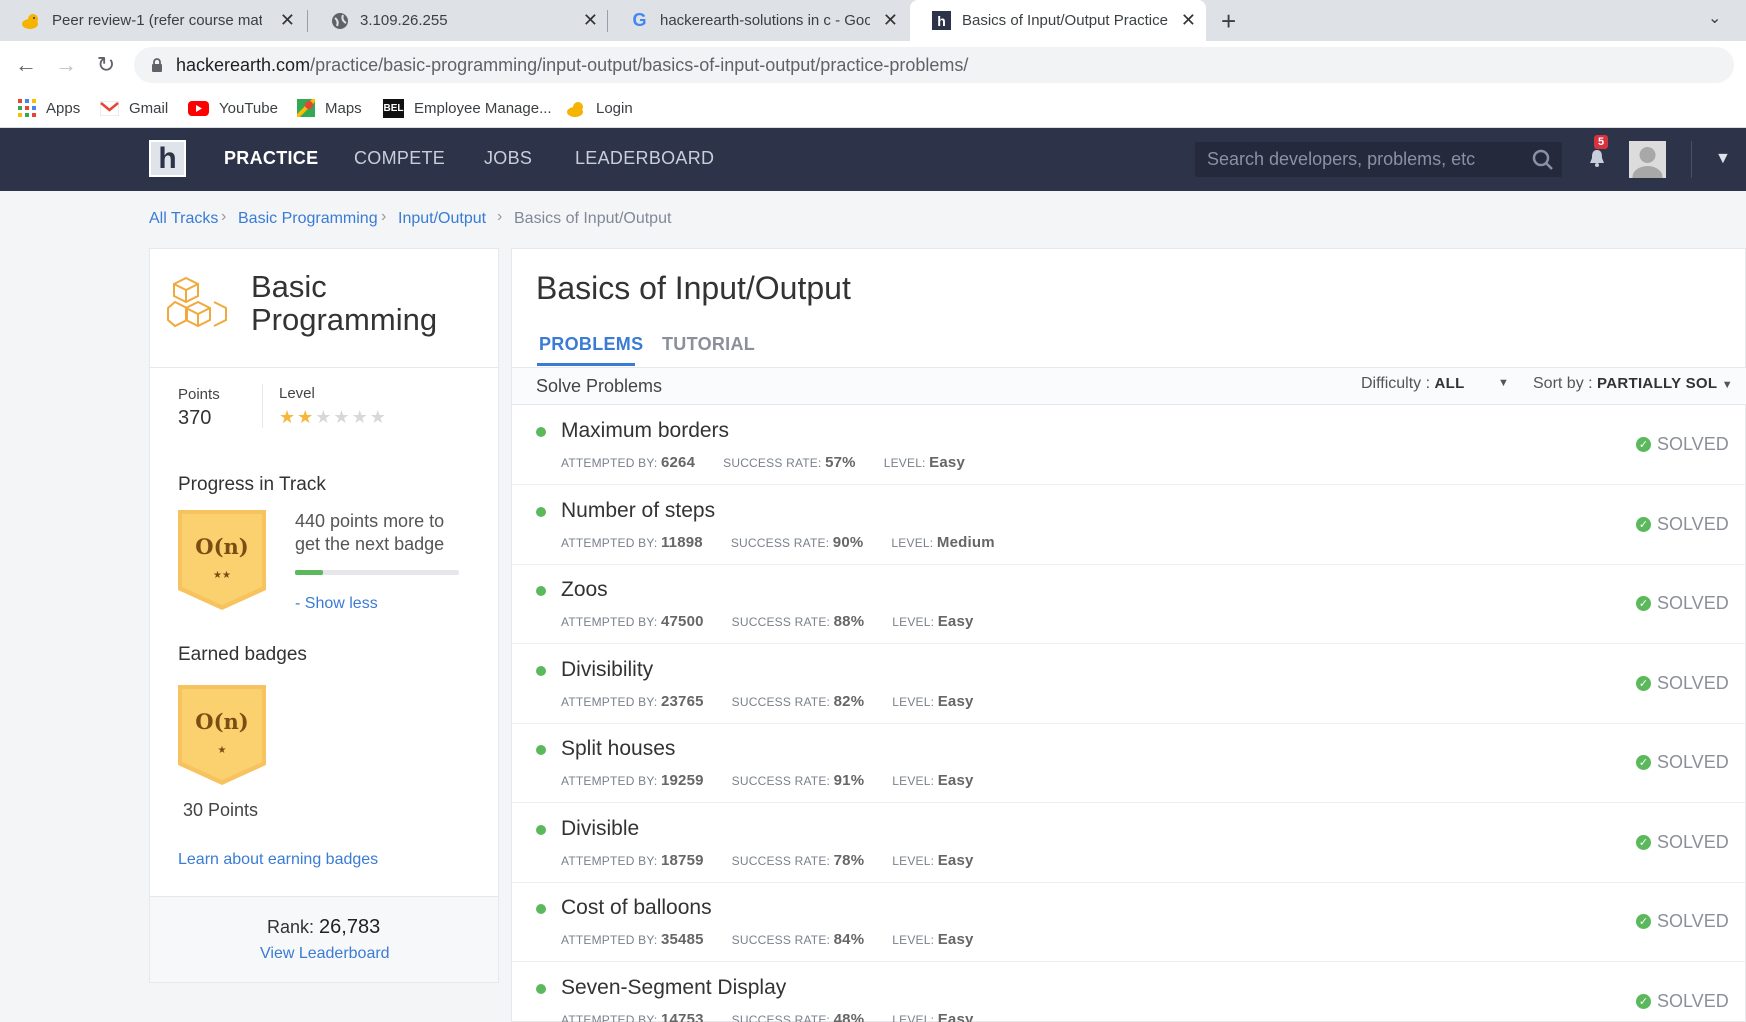 Image resolution: width=1746 pixels, height=1022 pixels. I want to click on bookmark-label: Gmail, so click(149, 108).